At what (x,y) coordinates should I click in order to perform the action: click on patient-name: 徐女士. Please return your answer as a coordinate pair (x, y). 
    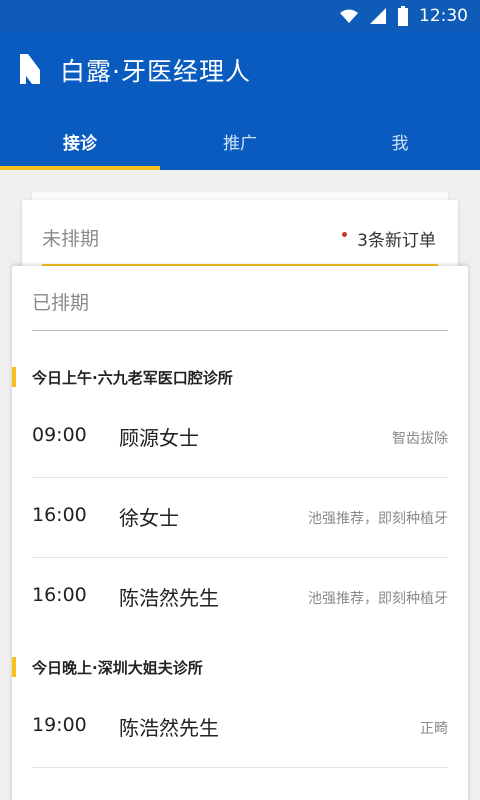
    Looking at the image, I should click on (149, 518).